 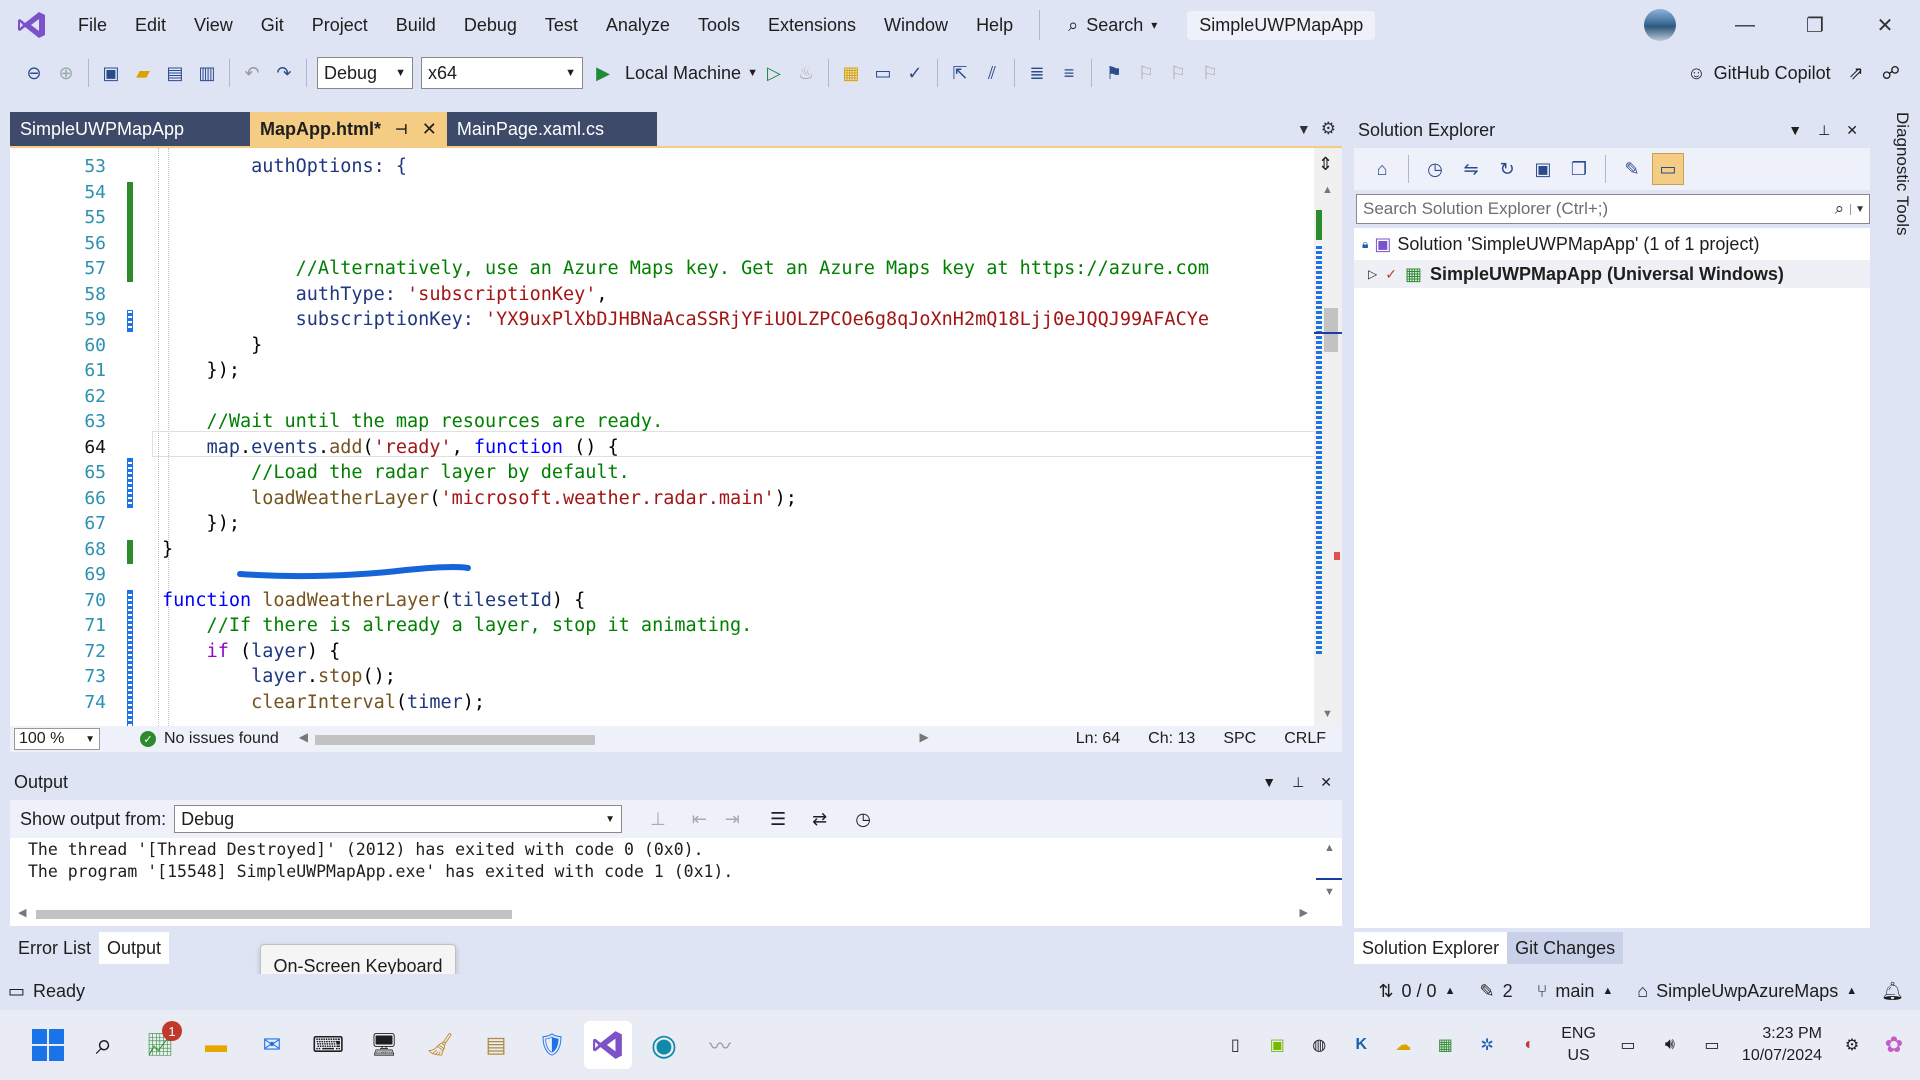 What do you see at coordinates (1745, 25) in the screenshot?
I see `minimize-button: —` at bounding box center [1745, 25].